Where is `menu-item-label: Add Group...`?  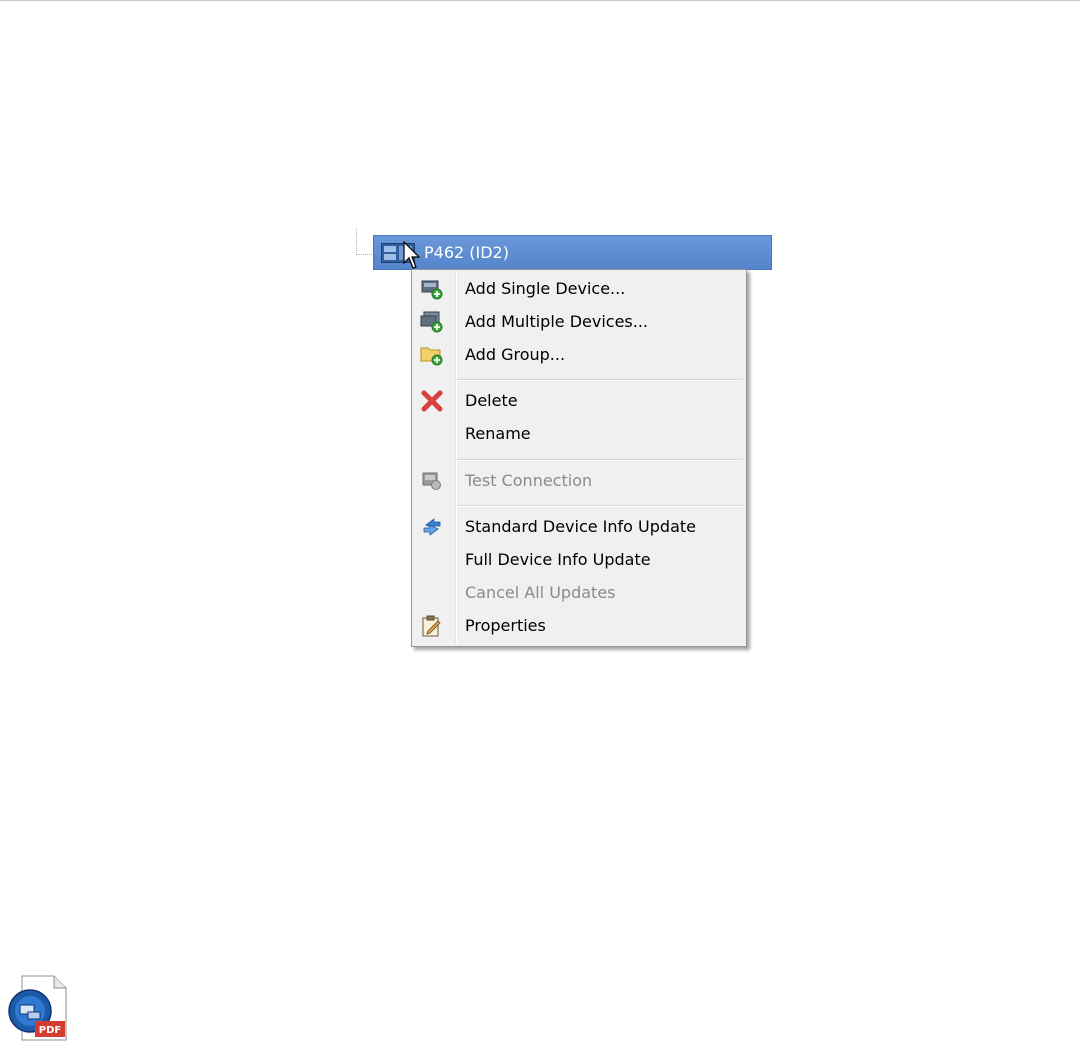
menu-item-label: Add Group... is located at coordinates (515, 354).